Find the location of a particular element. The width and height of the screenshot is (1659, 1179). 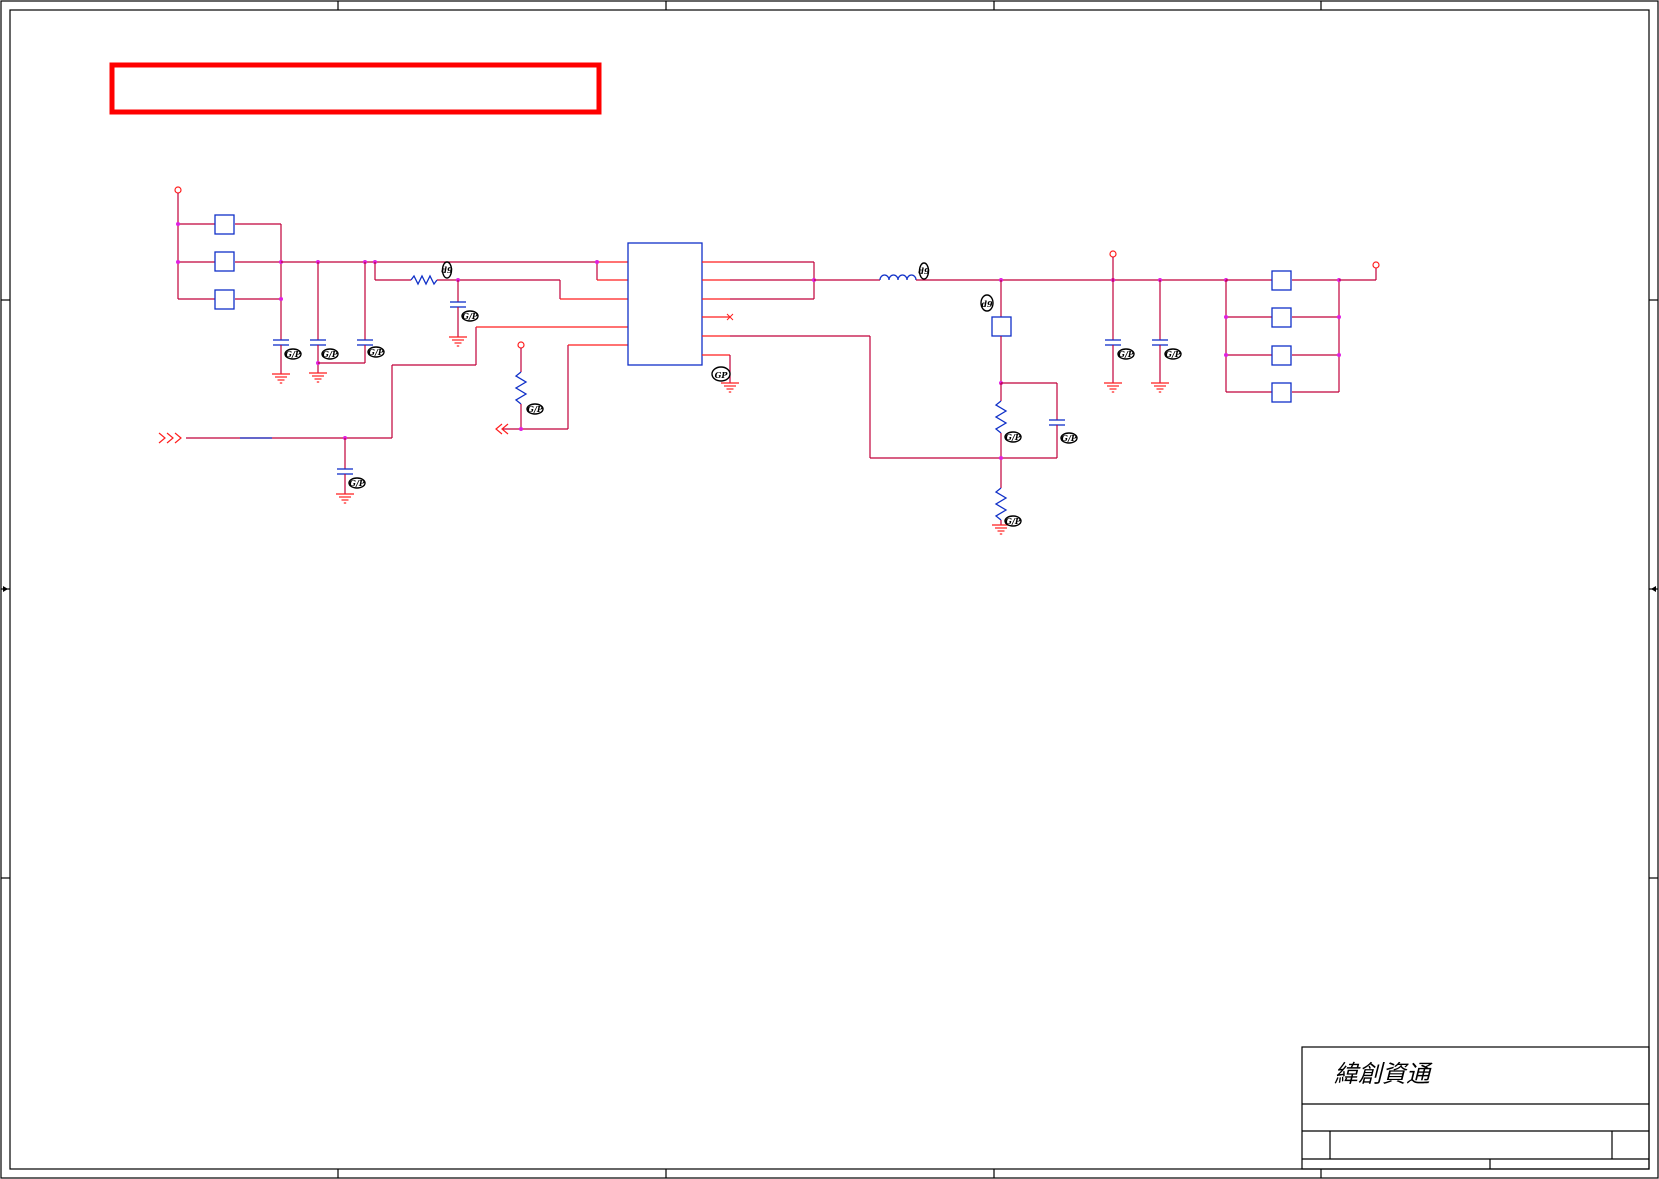

gp-marker-badge: GP is located at coordinates (721, 374).